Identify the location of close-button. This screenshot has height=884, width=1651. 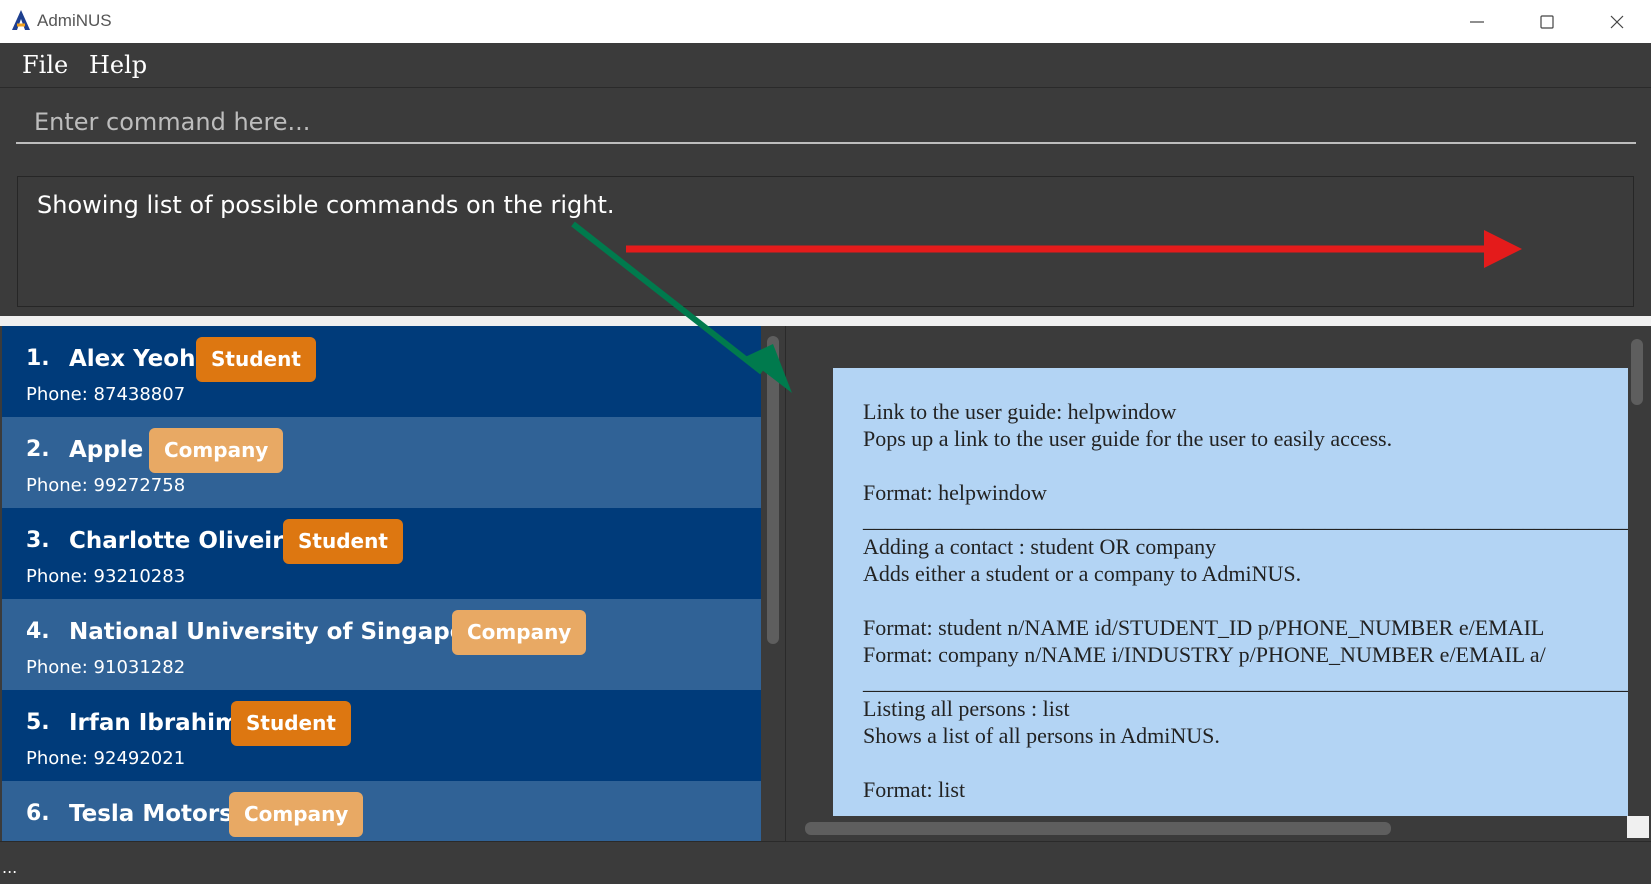
(1616, 21).